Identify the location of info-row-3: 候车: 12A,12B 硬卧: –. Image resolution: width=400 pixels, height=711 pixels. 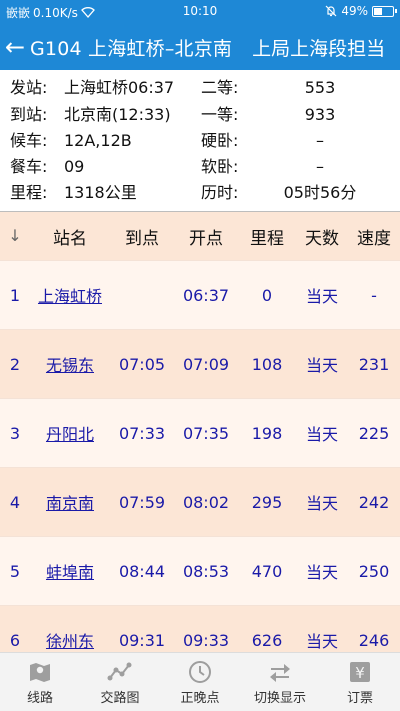
(200, 141).